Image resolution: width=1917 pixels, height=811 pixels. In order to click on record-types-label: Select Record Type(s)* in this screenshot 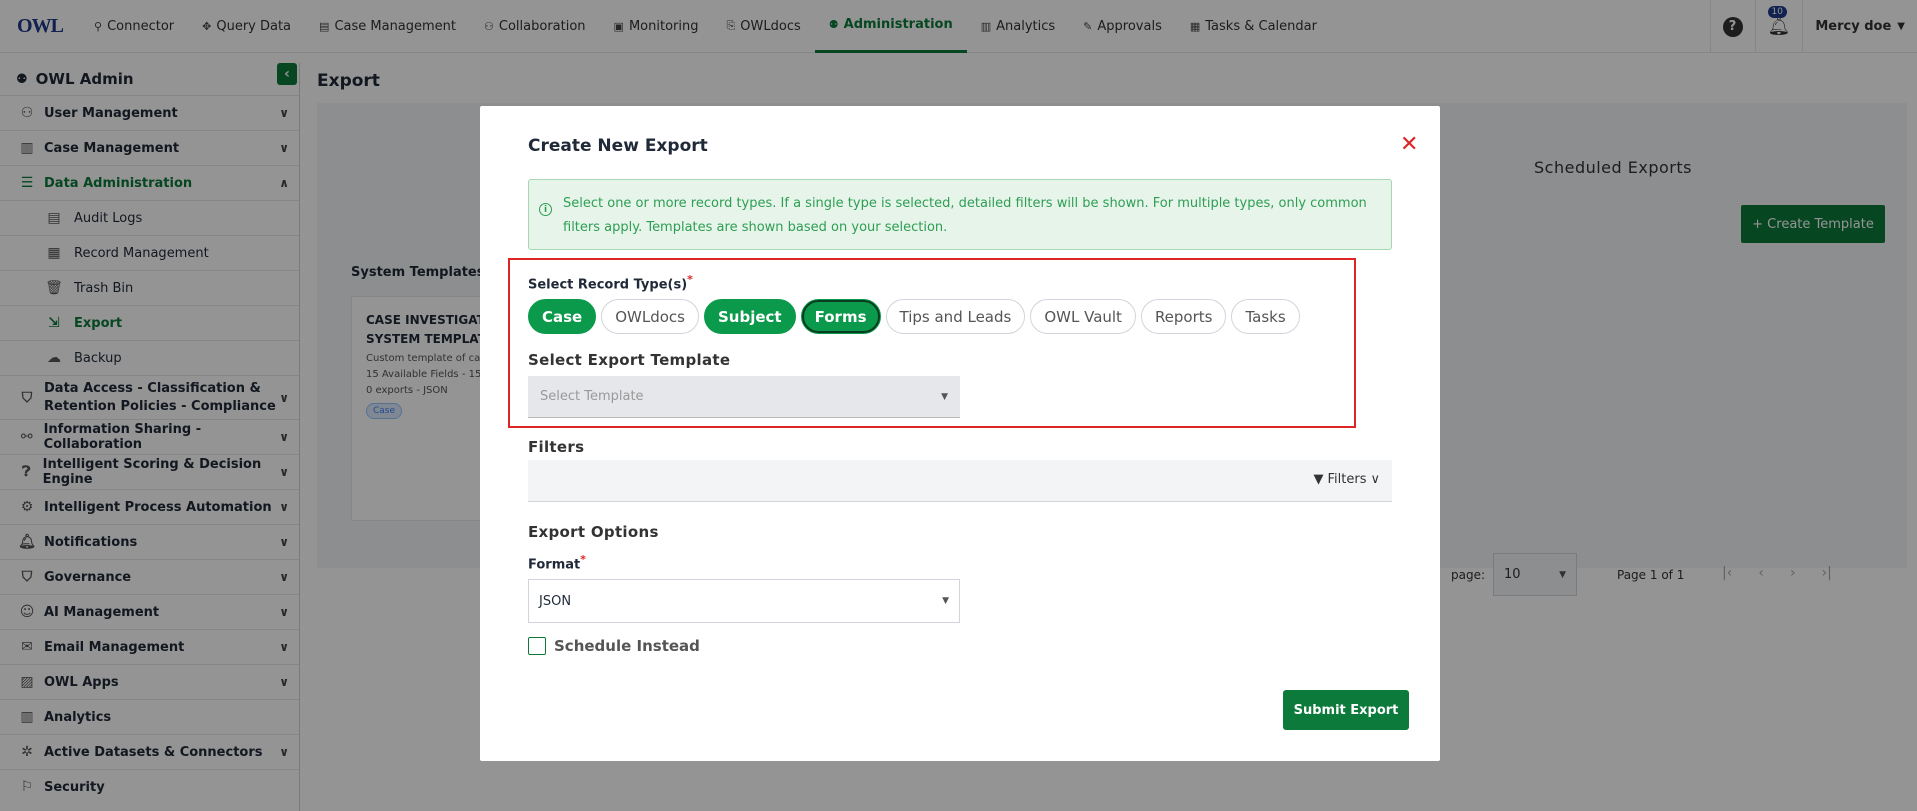, I will do `click(610, 282)`.